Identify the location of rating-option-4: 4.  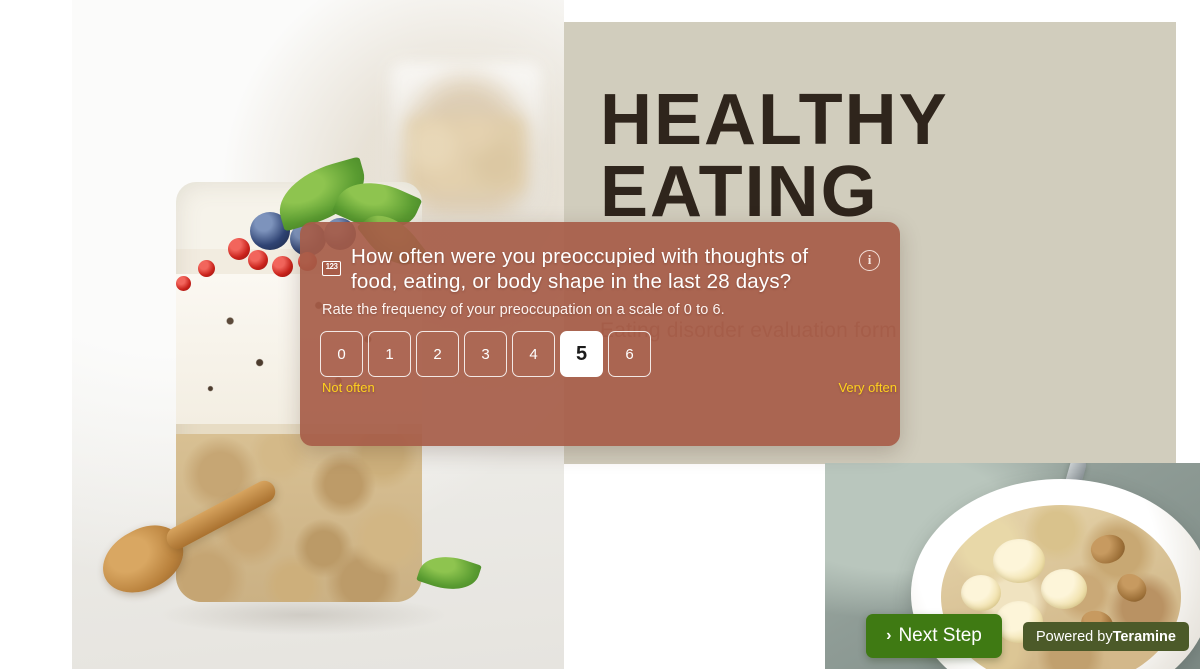
(533, 354).